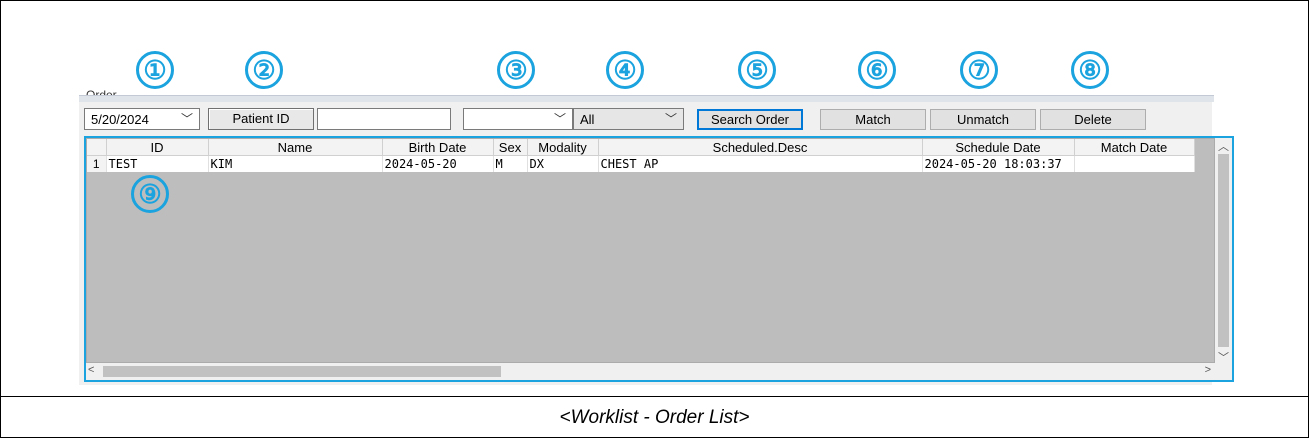 Image resolution: width=1309 pixels, height=438 pixels. Describe the element at coordinates (757, 70) in the screenshot. I see `callout-5: ⑤` at that location.